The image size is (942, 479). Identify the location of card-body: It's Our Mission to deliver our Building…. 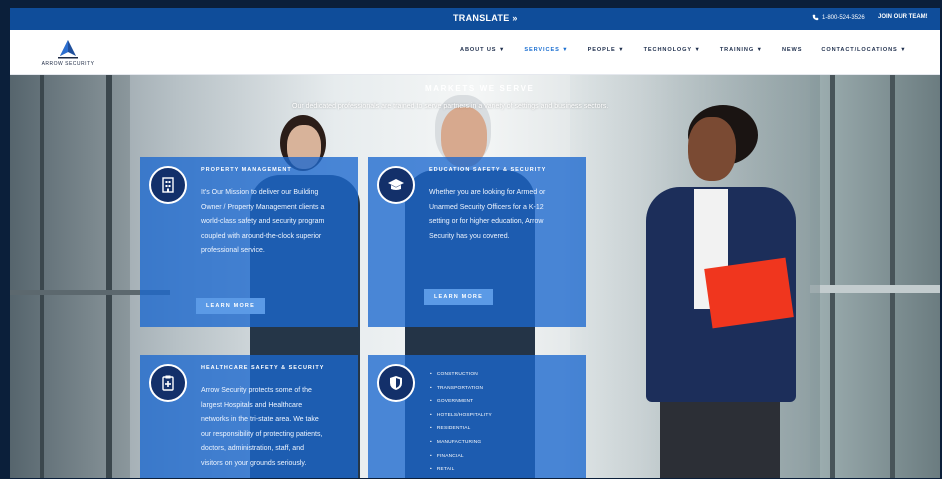
(262, 222).